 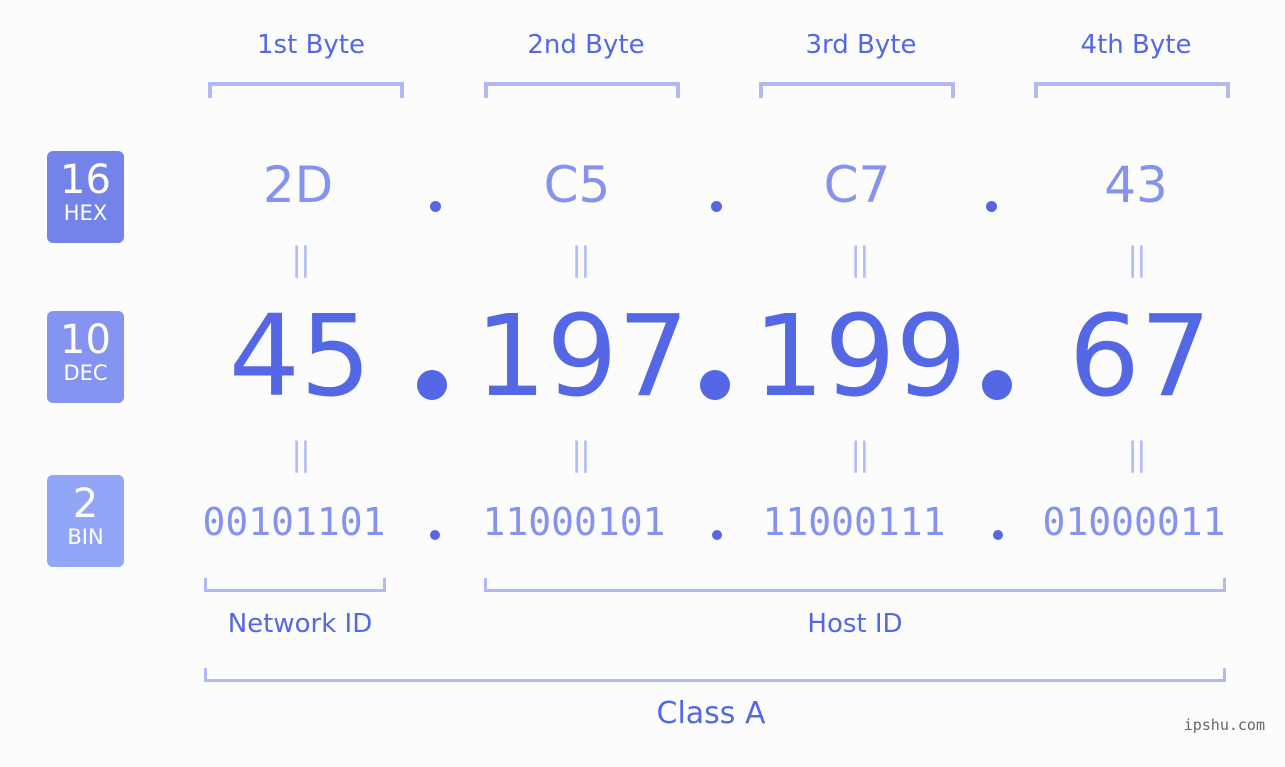 I want to click on dec-badge: 10 DEC, so click(x=85, y=357).